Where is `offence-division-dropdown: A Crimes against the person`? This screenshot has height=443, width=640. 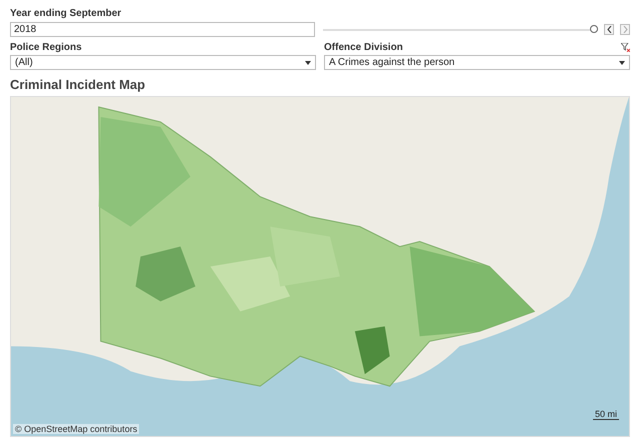
offence-division-dropdown: A Crimes against the person is located at coordinates (477, 62).